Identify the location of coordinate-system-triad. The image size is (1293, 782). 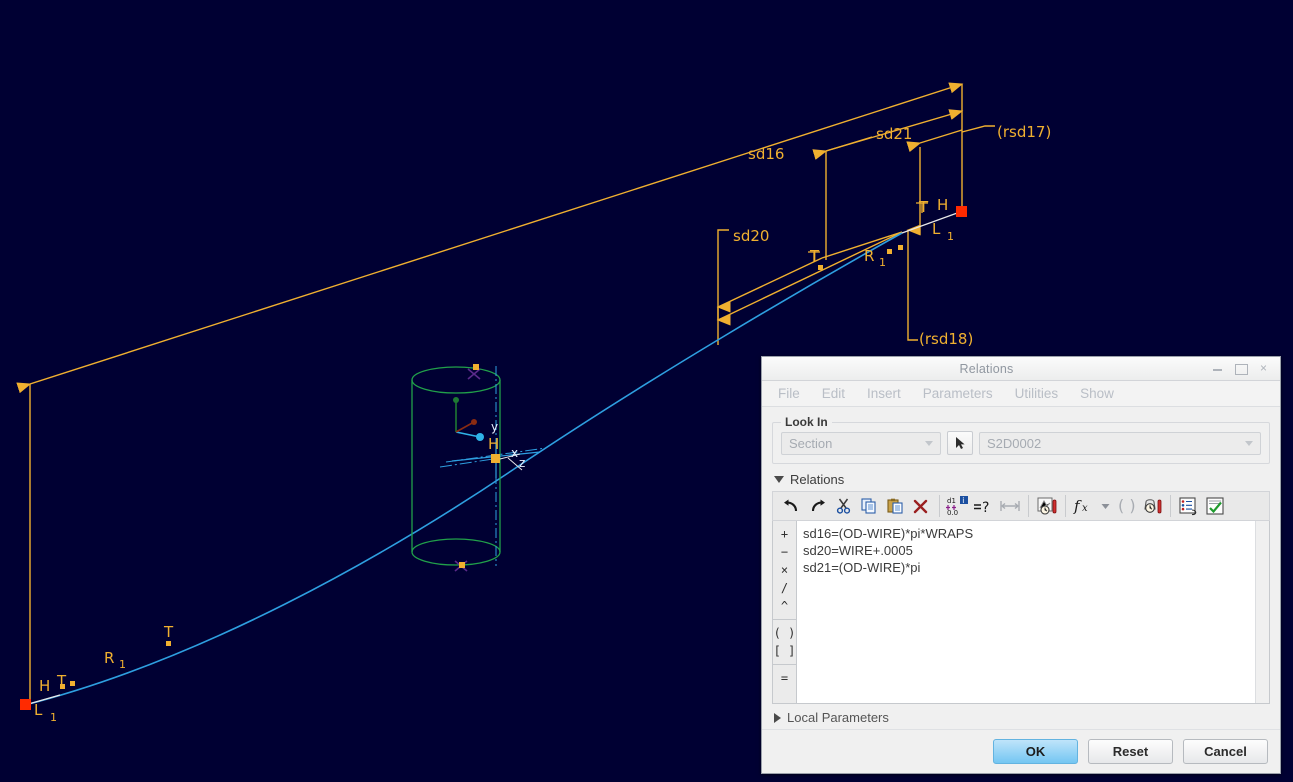
(468, 419).